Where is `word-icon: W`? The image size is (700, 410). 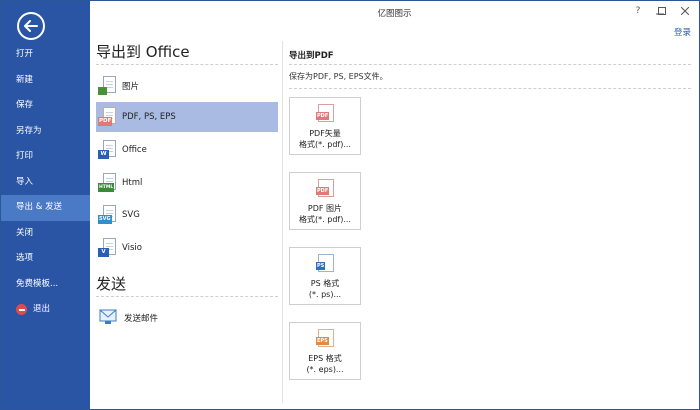
word-icon: W is located at coordinates (107, 150).